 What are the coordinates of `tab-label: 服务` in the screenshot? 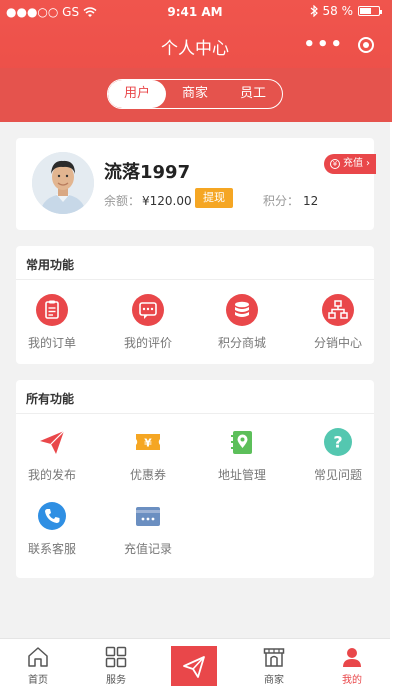 It's located at (116, 680).